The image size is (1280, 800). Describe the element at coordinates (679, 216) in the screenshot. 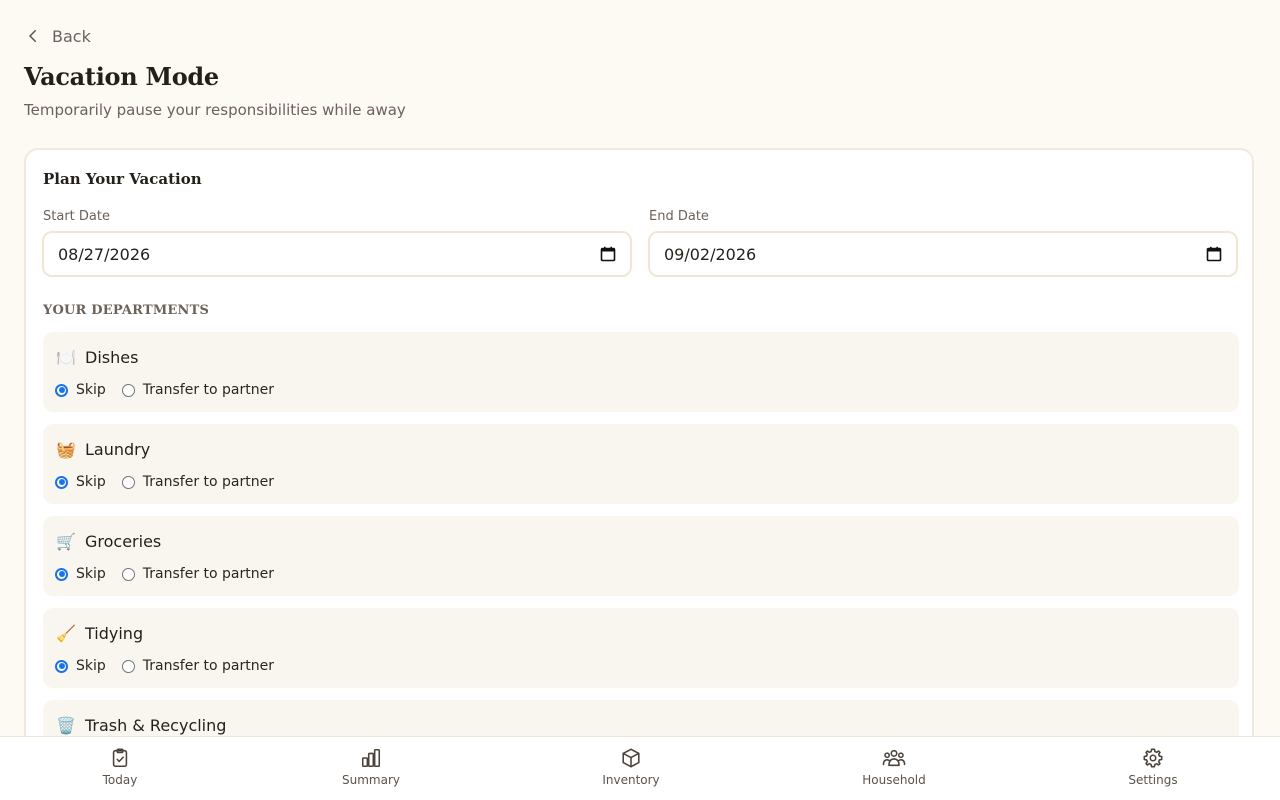

I see `end-date-label: End Date` at that location.